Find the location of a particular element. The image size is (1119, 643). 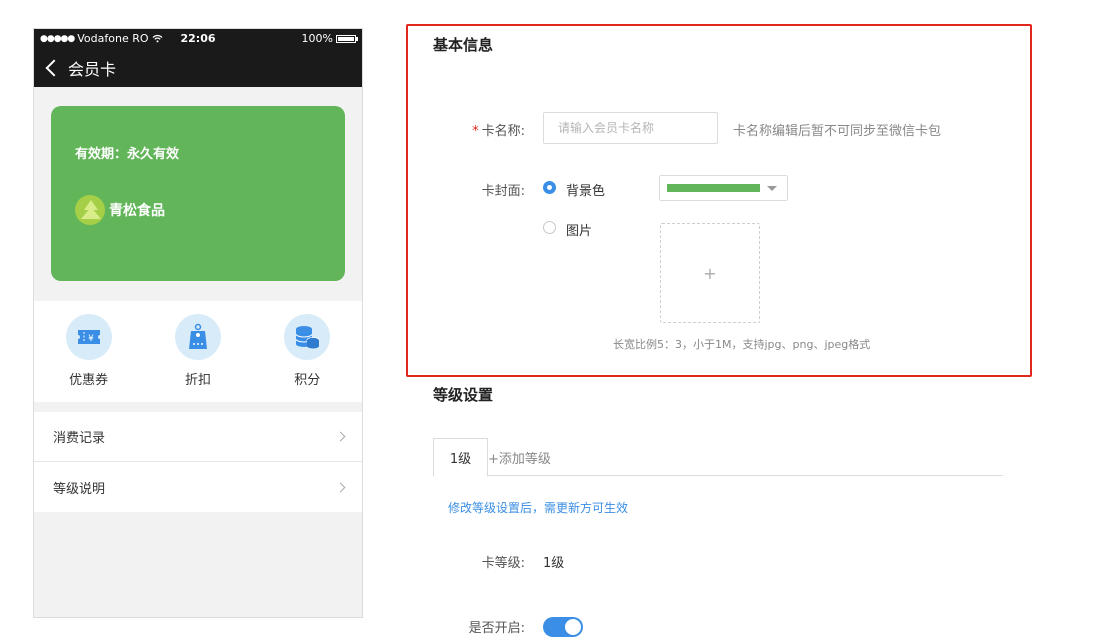

card-level-label: 卡等级: is located at coordinates (503, 563).